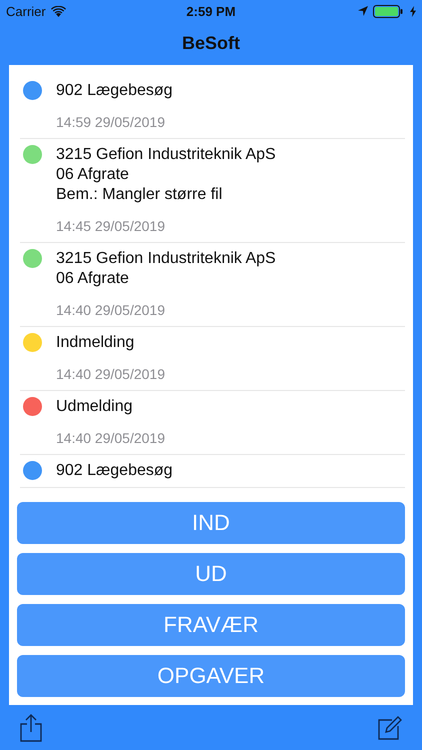 This screenshot has width=422, height=750. Describe the element at coordinates (211, 11) in the screenshot. I see `status-time: 2:59 PM` at that location.